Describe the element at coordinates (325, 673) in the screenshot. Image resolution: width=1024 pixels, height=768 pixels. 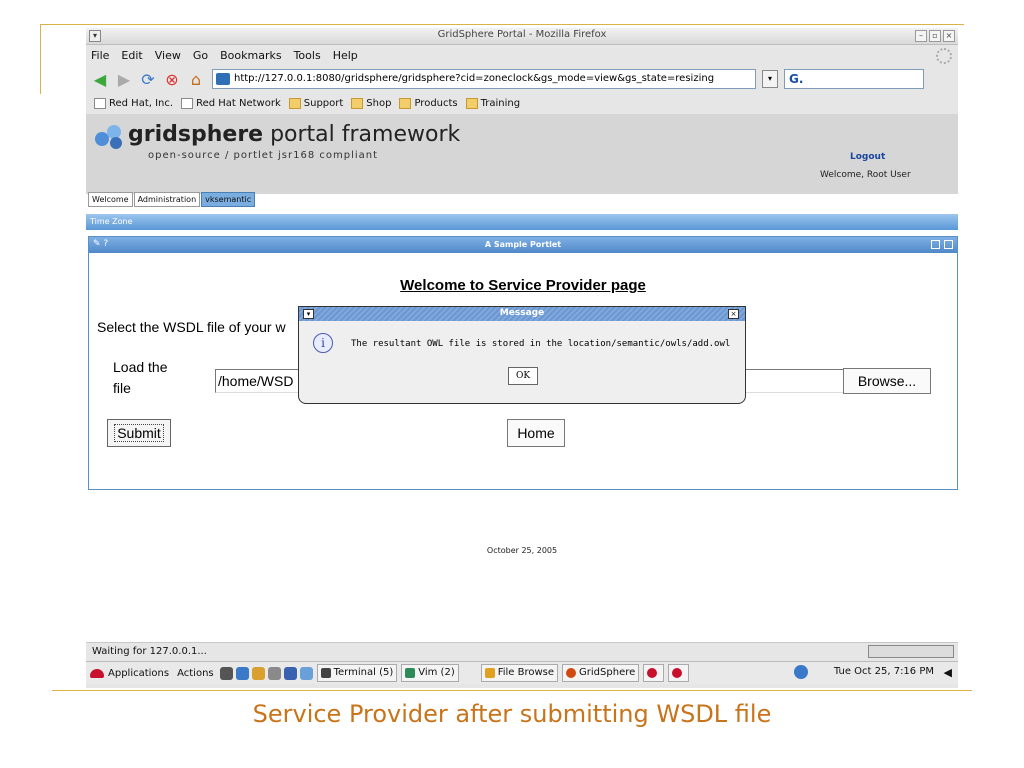
I see `terminal-icon` at that location.